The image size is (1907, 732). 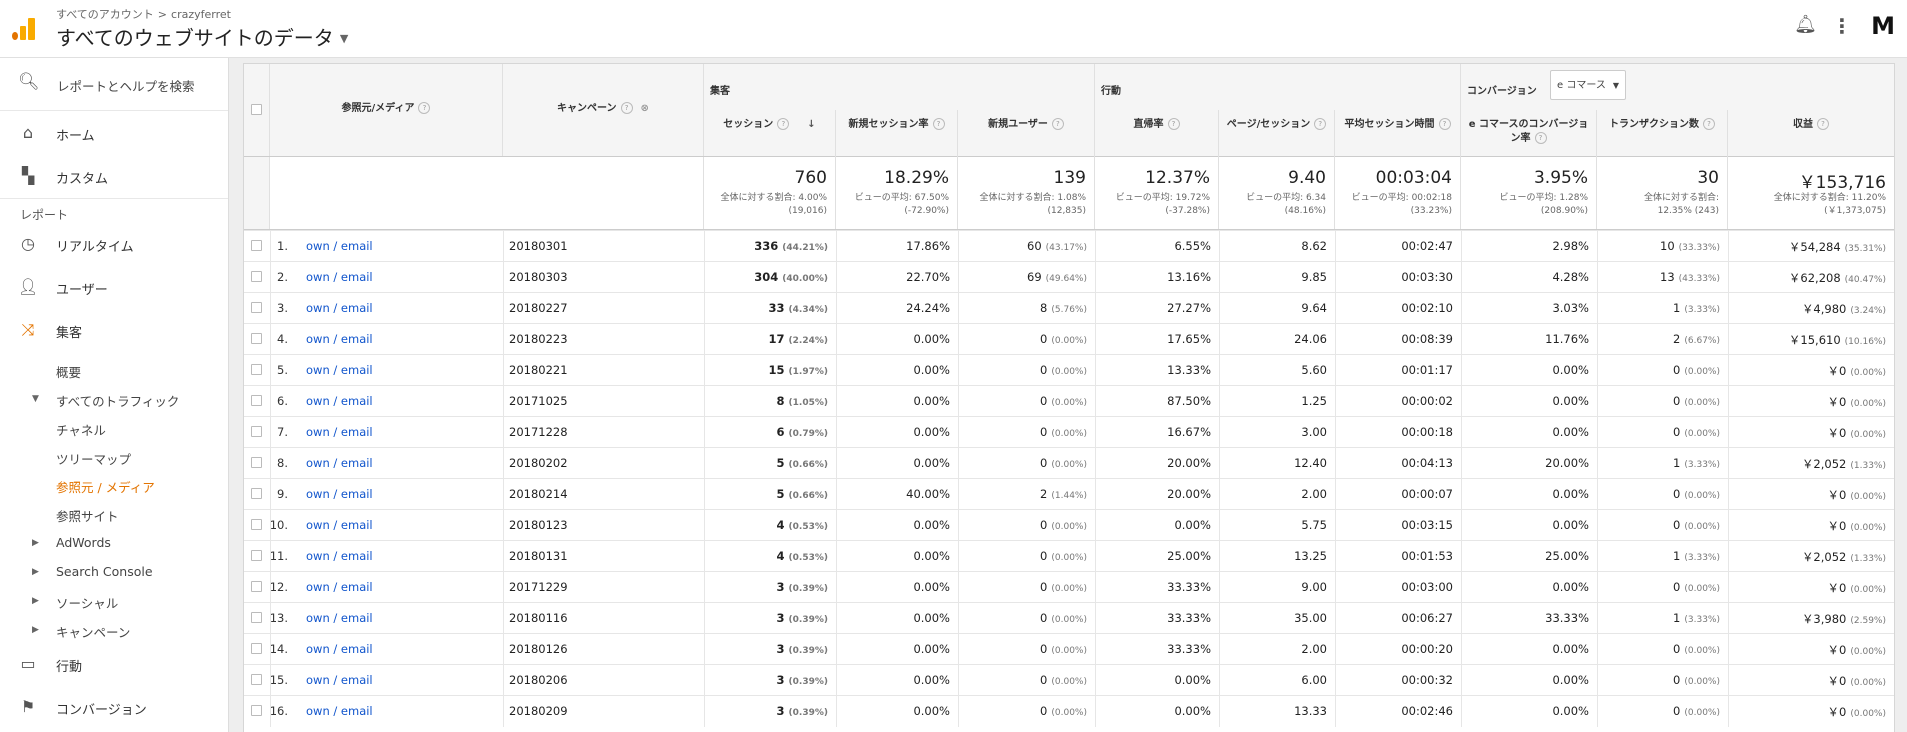 I want to click on col-avg-session-duration: 平均セッション時間?, so click(x=1398, y=133).